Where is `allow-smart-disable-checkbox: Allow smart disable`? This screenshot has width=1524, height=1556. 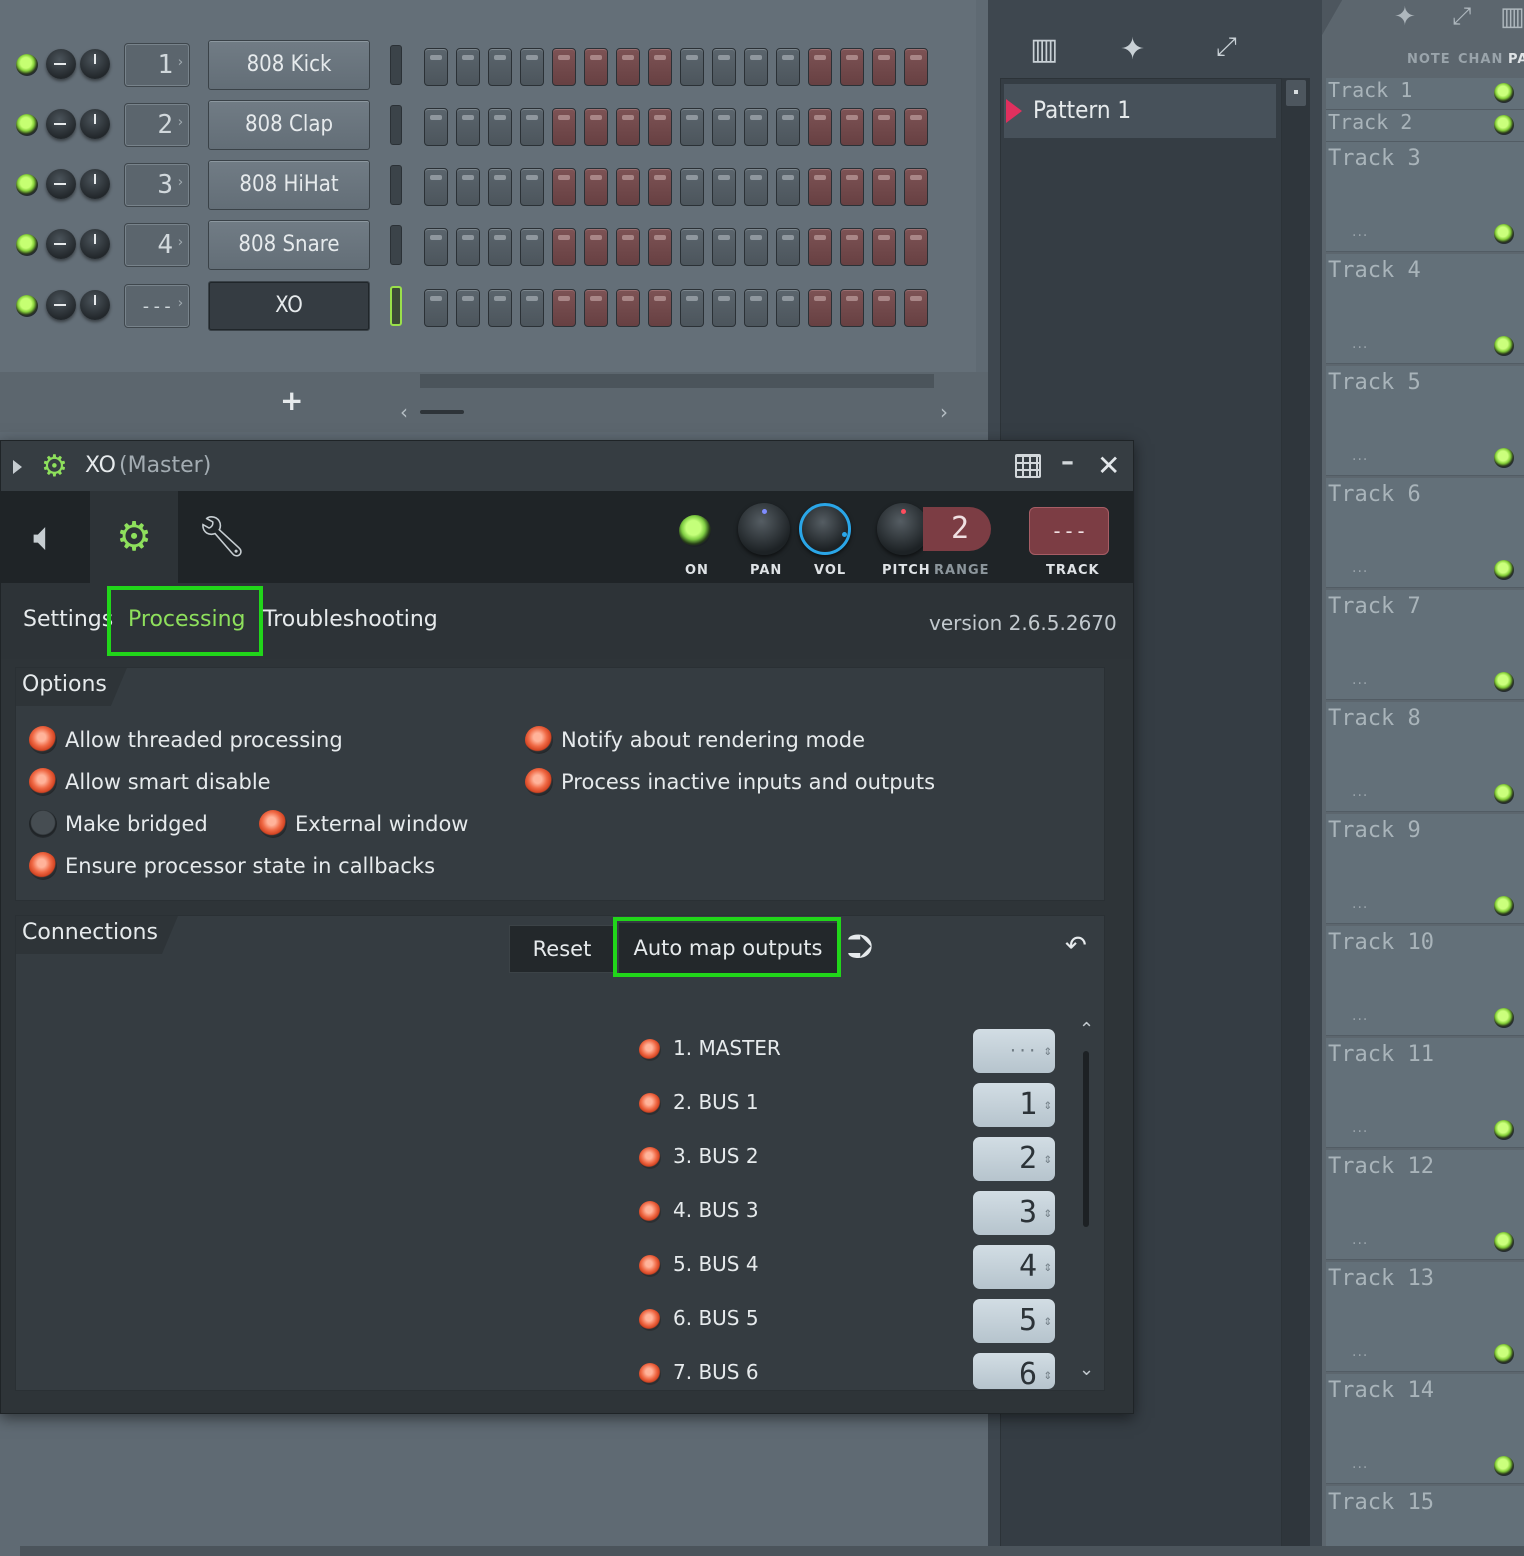
allow-smart-disable-checkbox: Allow smart disable is located at coordinates (150, 782).